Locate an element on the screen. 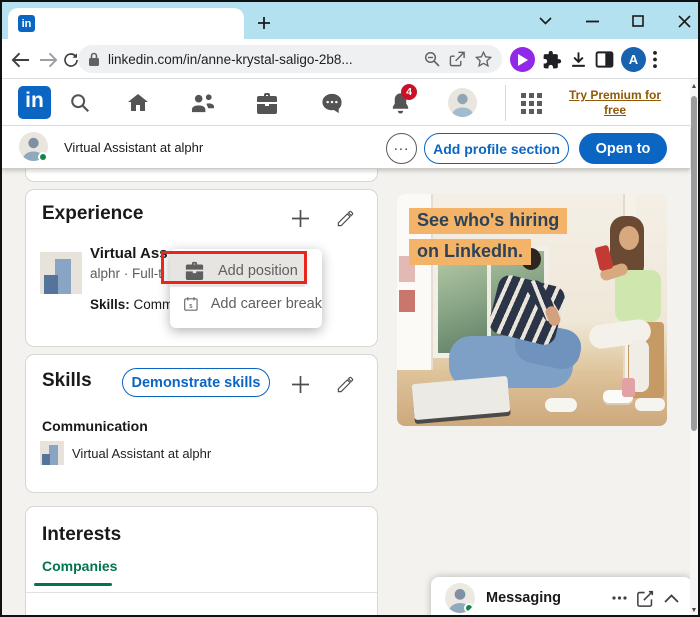 This screenshot has height=617, width=700. search-button is located at coordinates (80, 103).